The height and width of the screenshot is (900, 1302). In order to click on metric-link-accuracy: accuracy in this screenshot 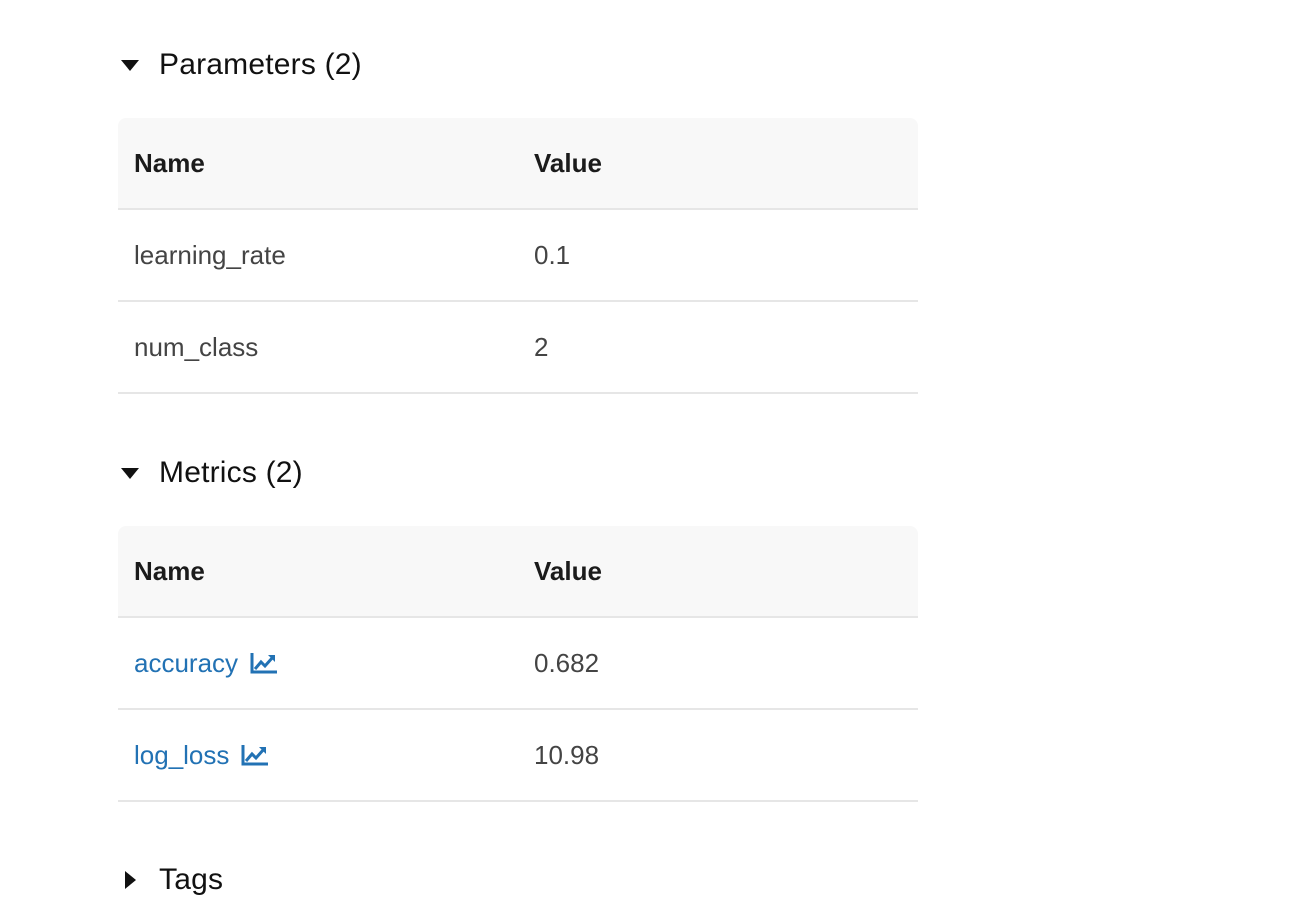, I will do `click(206, 663)`.